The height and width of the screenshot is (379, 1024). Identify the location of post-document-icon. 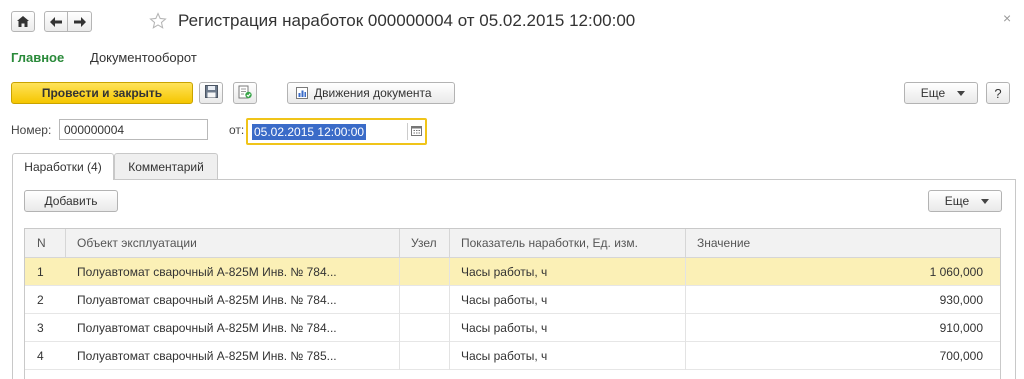
(245, 93).